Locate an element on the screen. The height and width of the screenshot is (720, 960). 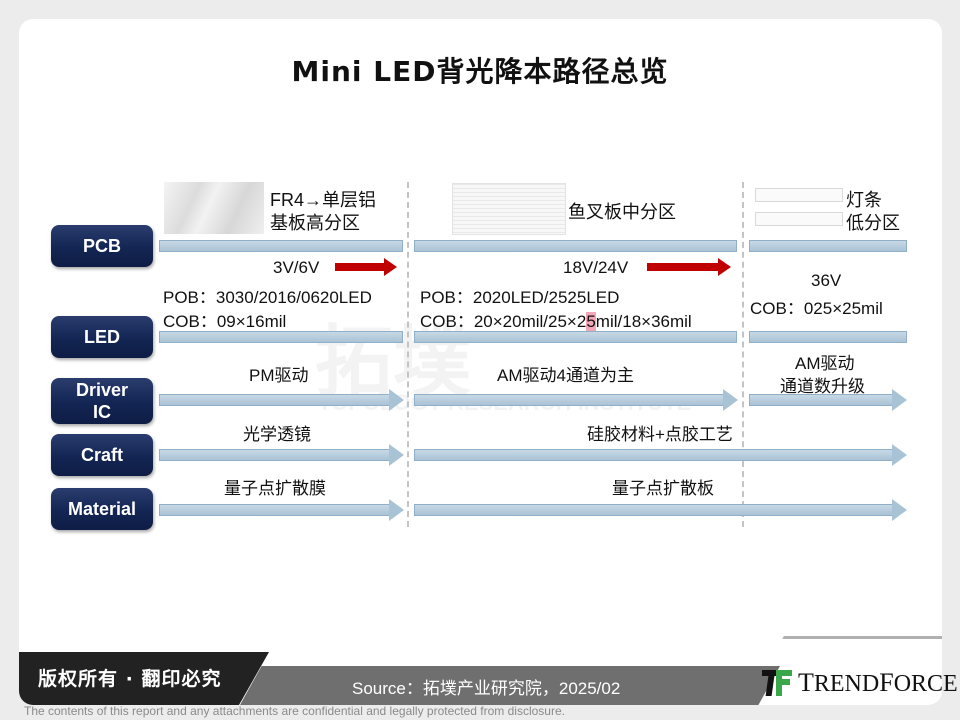
led-phase2-red-arrow is located at coordinates (689, 267).